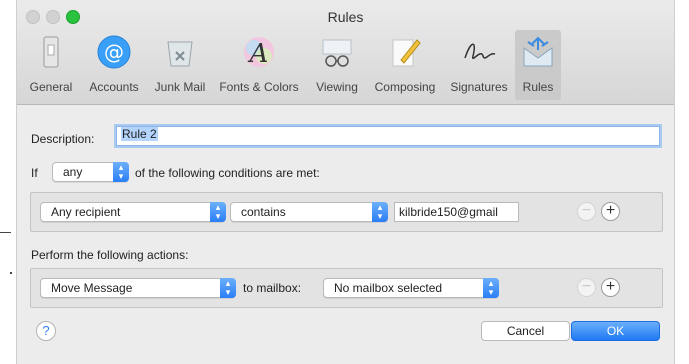  I want to click on svg-text: A, so click(258, 54).